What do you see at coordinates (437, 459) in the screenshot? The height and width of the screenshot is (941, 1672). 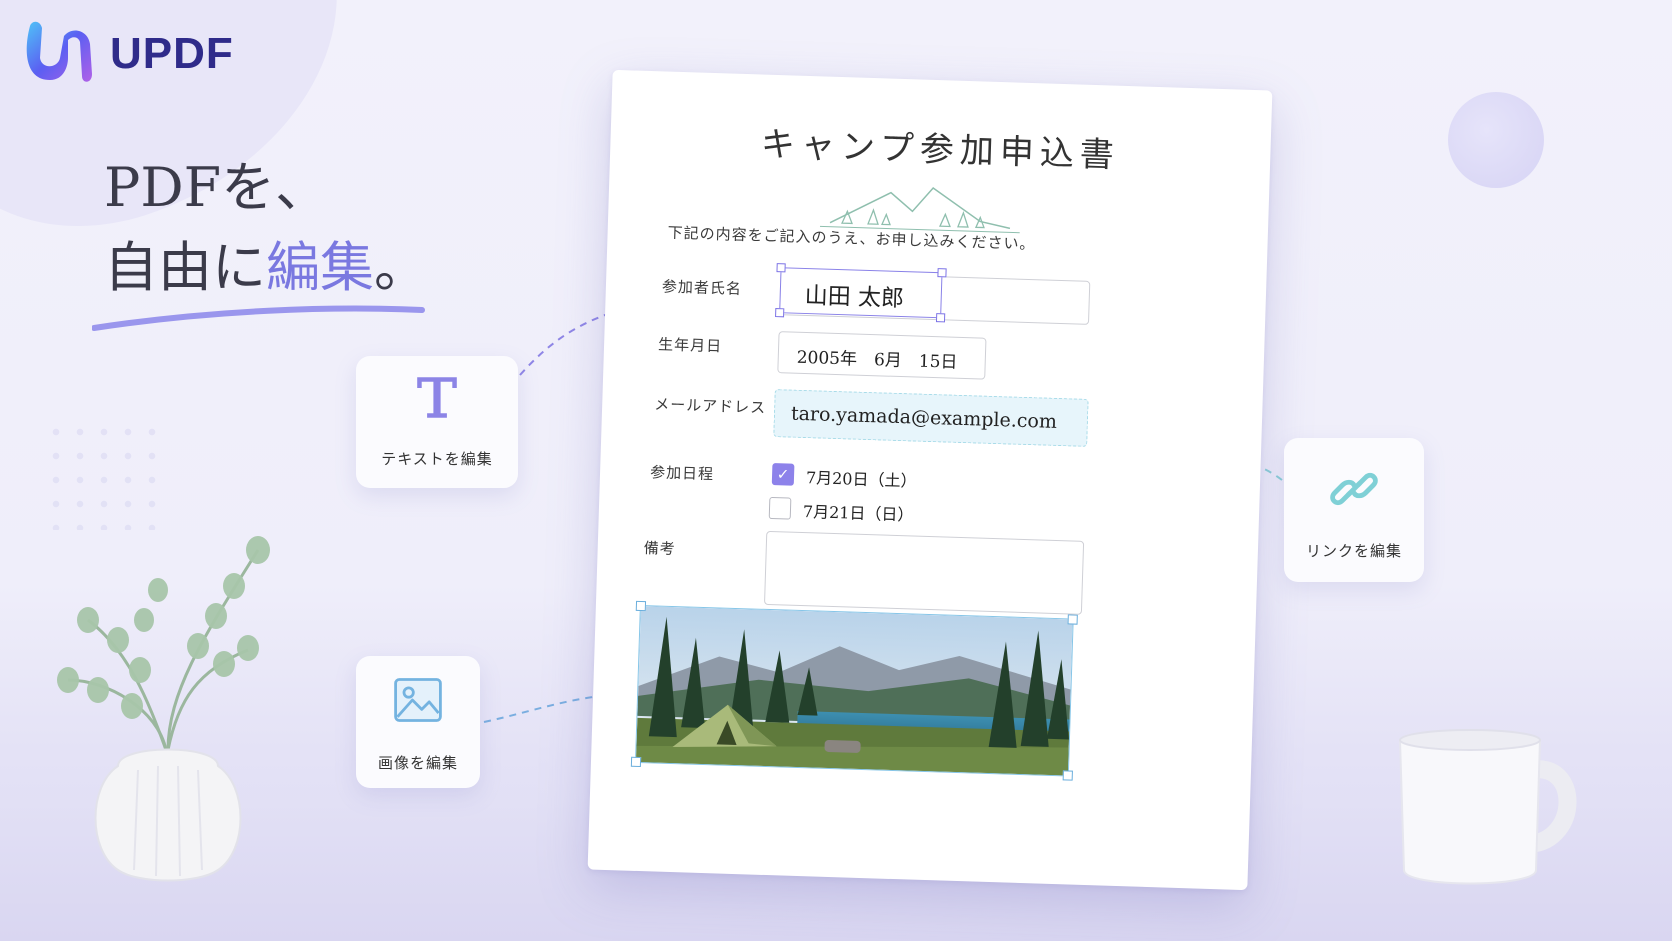 I see `edit-text-label: テキストを編集` at bounding box center [437, 459].